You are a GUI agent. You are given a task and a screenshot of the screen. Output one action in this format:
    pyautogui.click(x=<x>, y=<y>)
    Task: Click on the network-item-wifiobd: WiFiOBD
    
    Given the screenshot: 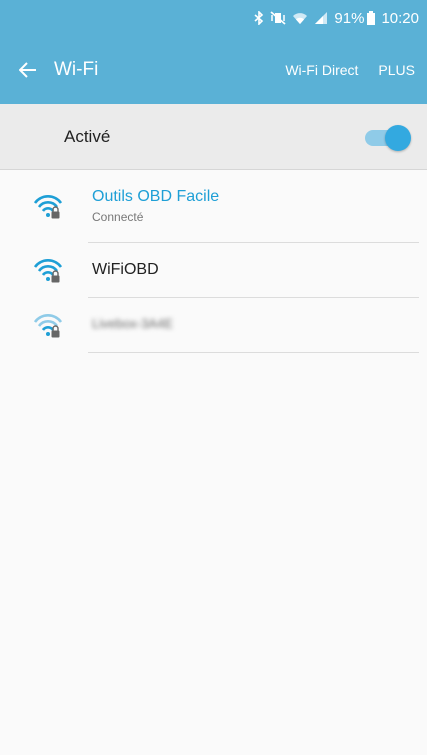 What is the action you would take?
    pyautogui.click(x=213, y=270)
    